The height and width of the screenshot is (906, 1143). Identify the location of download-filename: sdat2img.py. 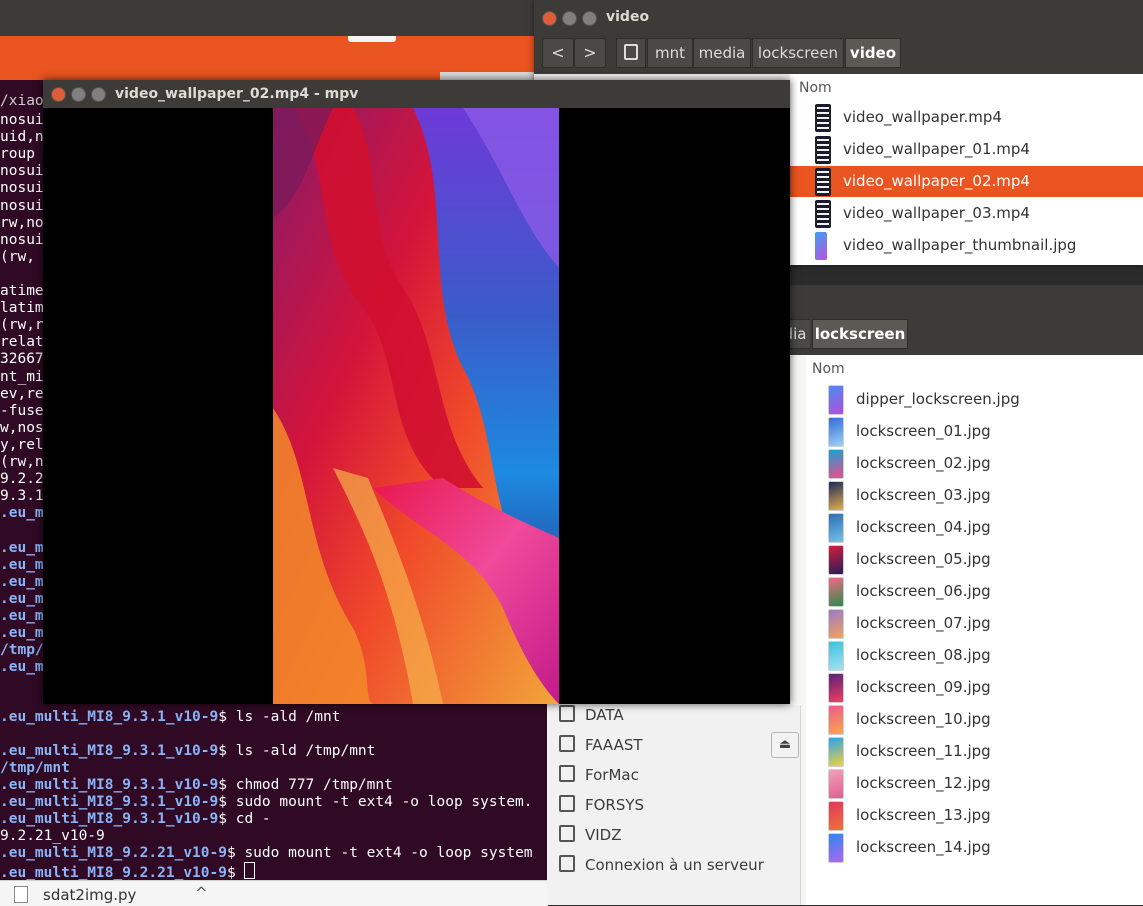
(89, 895).